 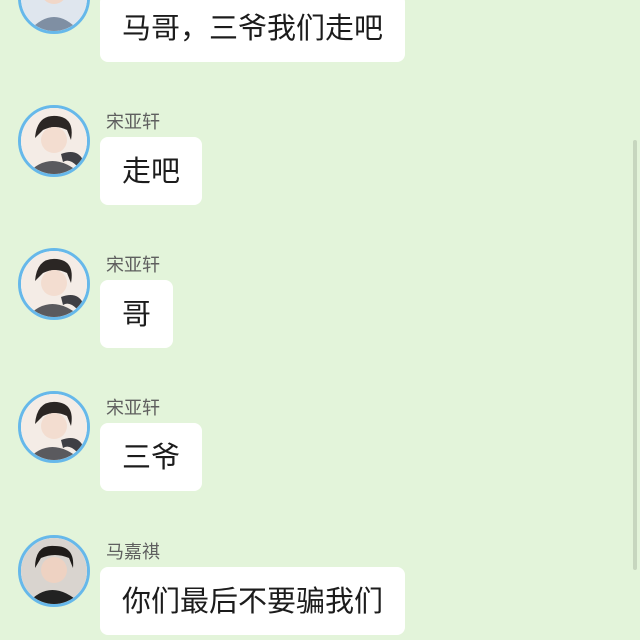 I want to click on sender-name: 马嘉祺, so click(x=133, y=552).